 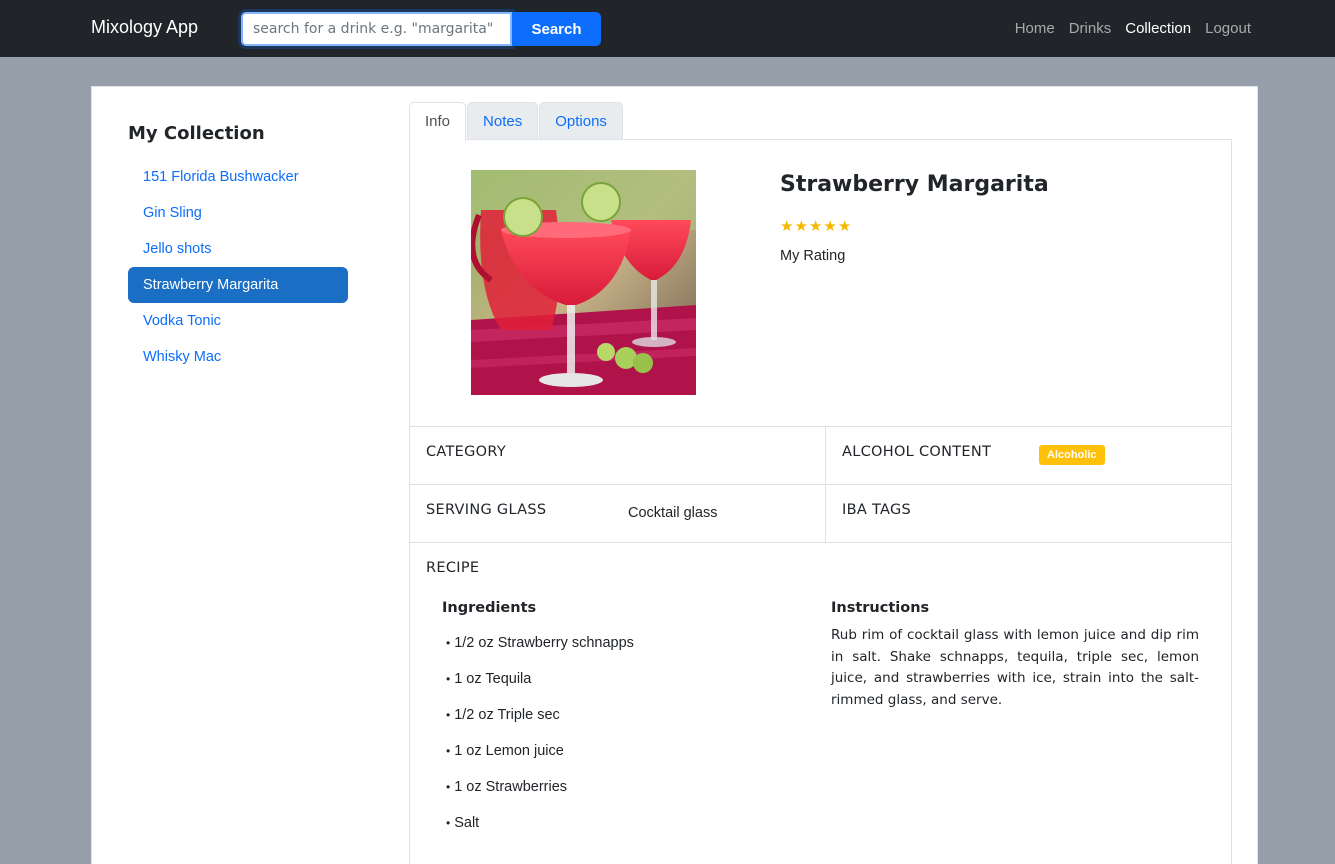 What do you see at coordinates (540, 643) in the screenshot?
I see `ingredient-item: 1/2 oz Strawberry schnapps` at bounding box center [540, 643].